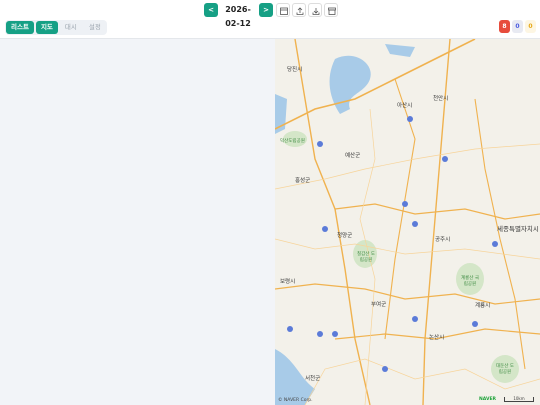 The image size is (540, 405). I want to click on download-button, so click(315, 10).